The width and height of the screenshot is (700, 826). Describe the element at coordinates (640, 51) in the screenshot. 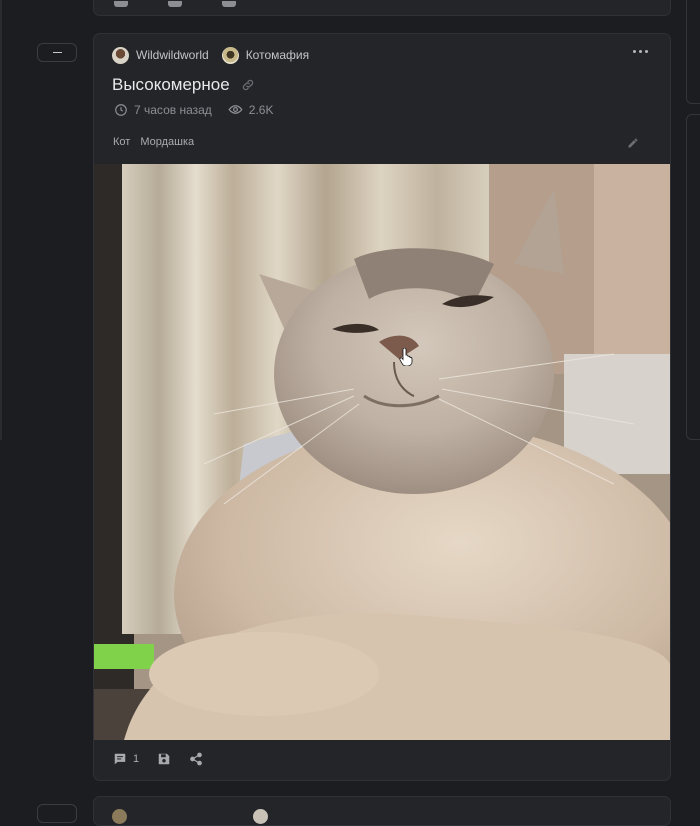

I see `more-options-button` at that location.